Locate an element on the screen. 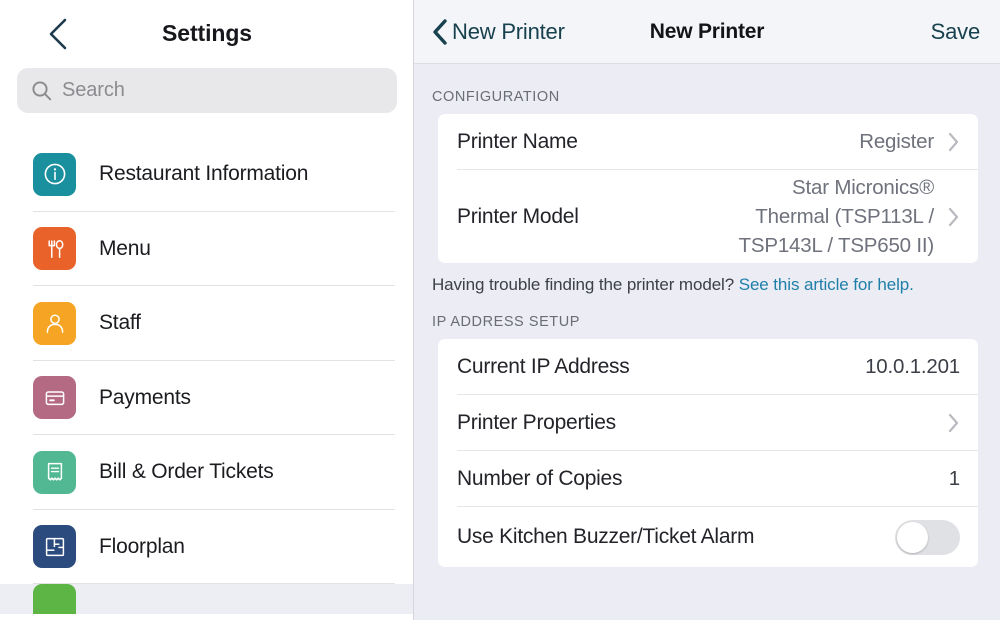  row-printer-name: Printer Name Register is located at coordinates (708, 142).